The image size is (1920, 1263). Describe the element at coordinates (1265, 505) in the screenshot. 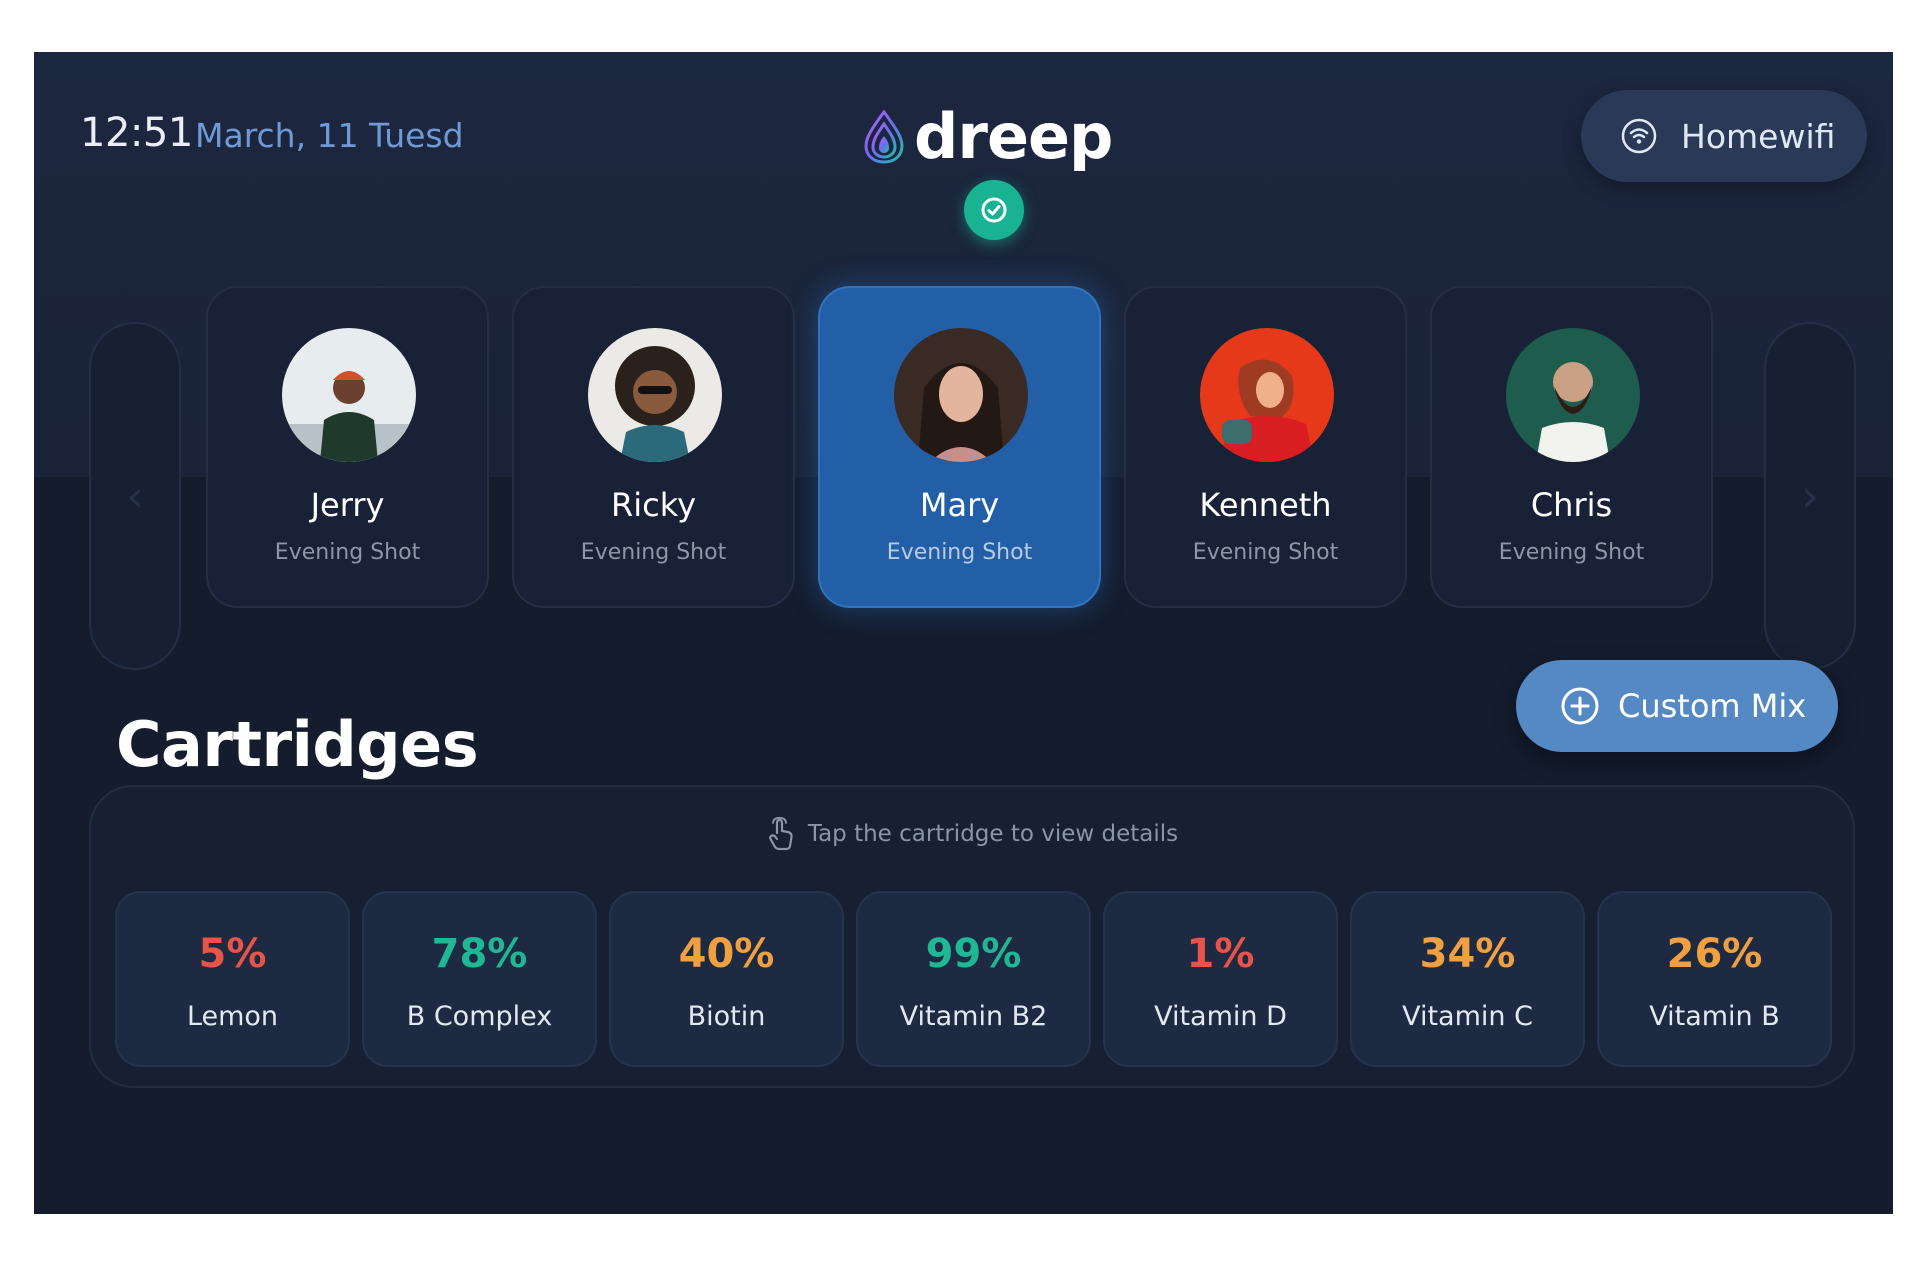

I see `profile-name: Kenneth` at that location.